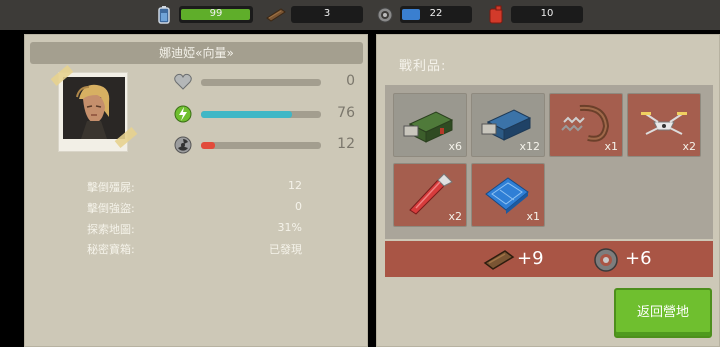  I want to click on info-row: 探索地圖: 31%, so click(194, 229).